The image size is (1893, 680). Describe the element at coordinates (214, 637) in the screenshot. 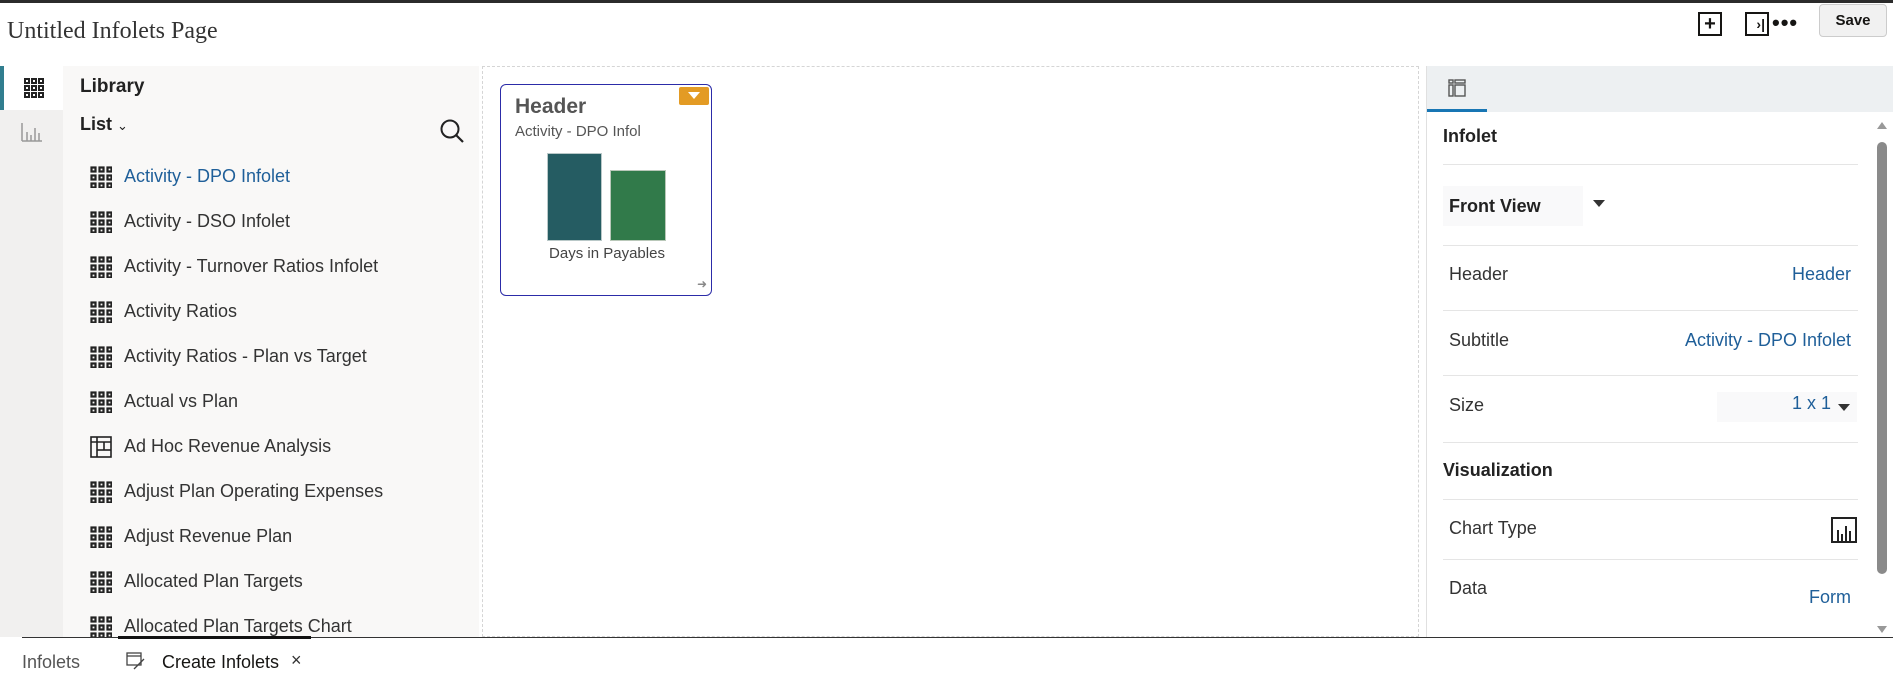

I see `active-tab-indicator` at that location.